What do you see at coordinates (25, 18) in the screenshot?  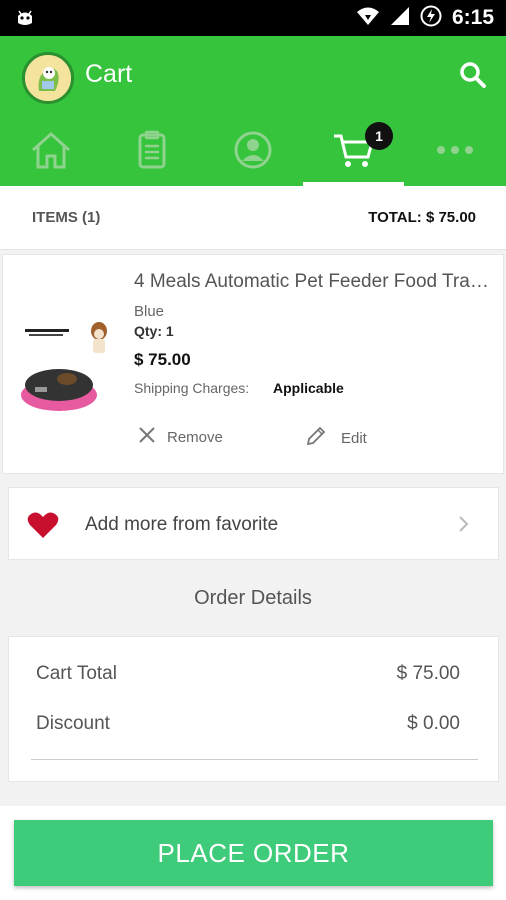 I see `android-debug-icon` at bounding box center [25, 18].